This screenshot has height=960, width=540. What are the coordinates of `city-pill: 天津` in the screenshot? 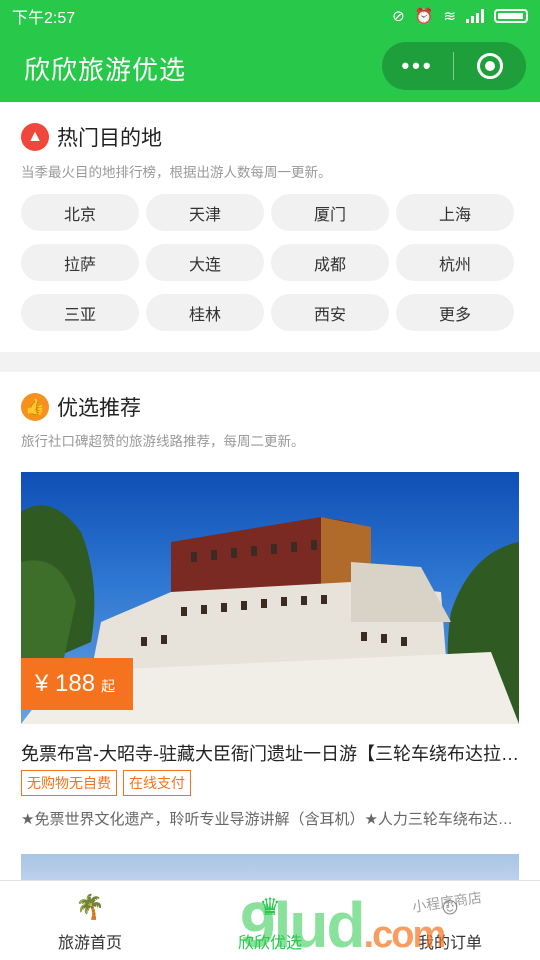 It's located at (205, 212).